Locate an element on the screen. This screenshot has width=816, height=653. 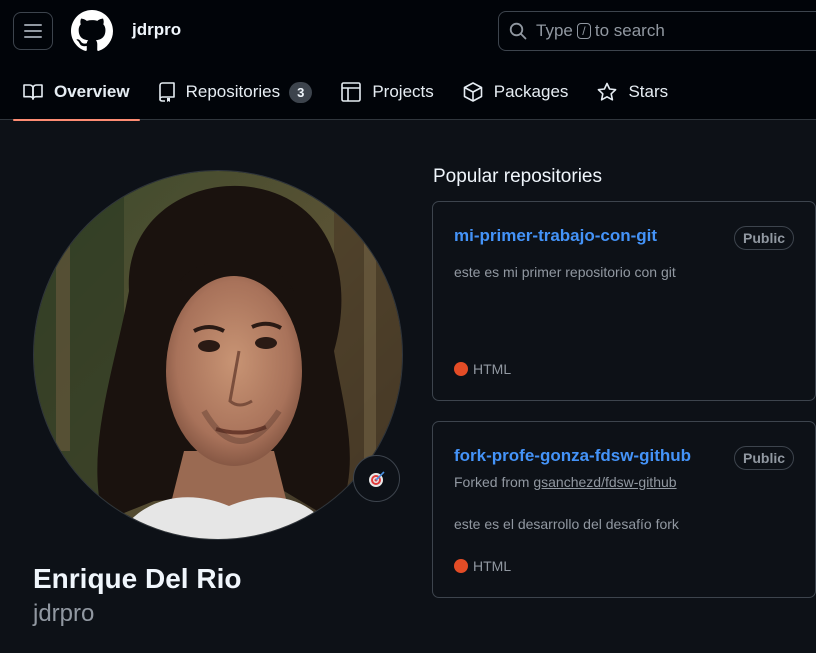
status-button is located at coordinates (376, 478).